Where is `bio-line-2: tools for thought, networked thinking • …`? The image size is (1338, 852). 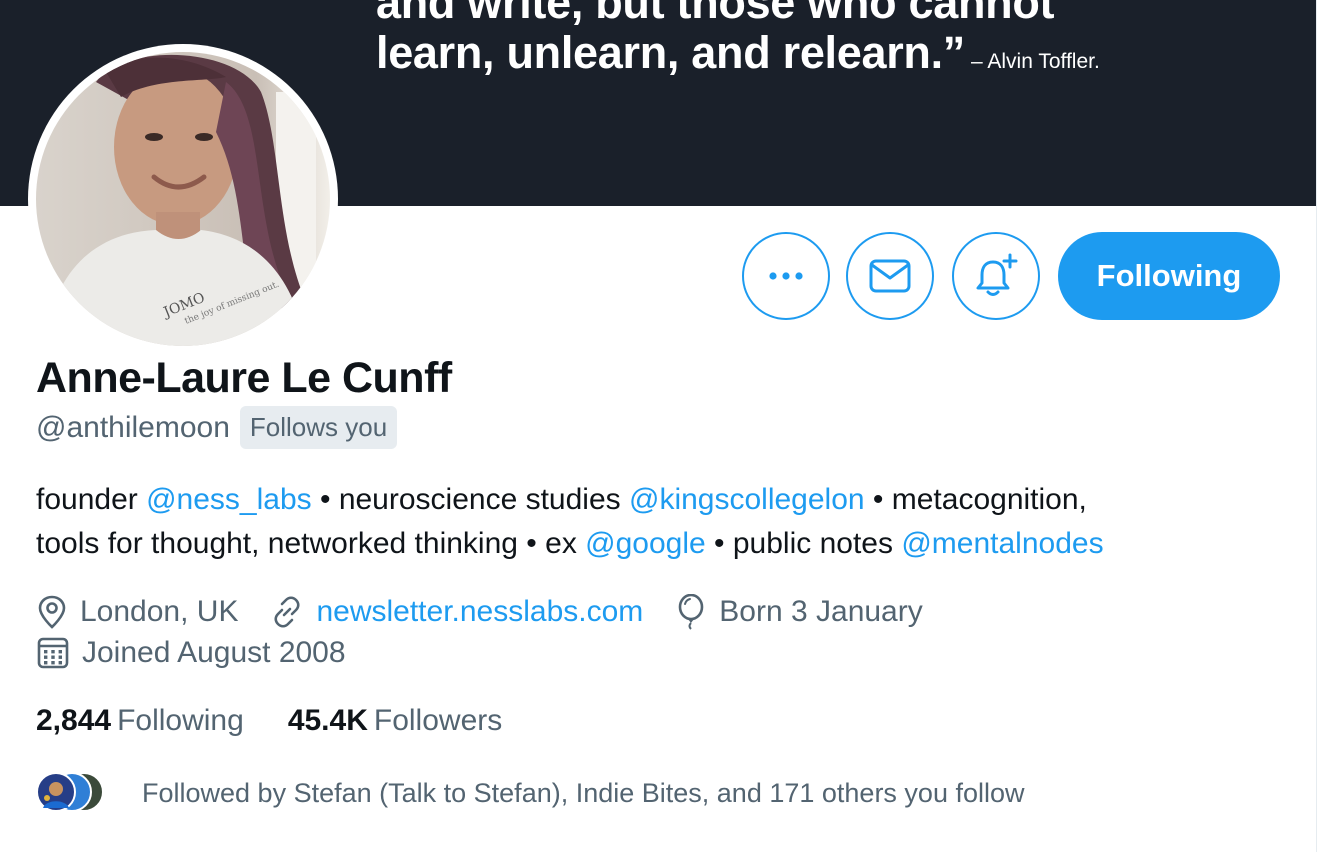 bio-line-2: tools for thought, networked thinking • … is located at coordinates (570, 544).